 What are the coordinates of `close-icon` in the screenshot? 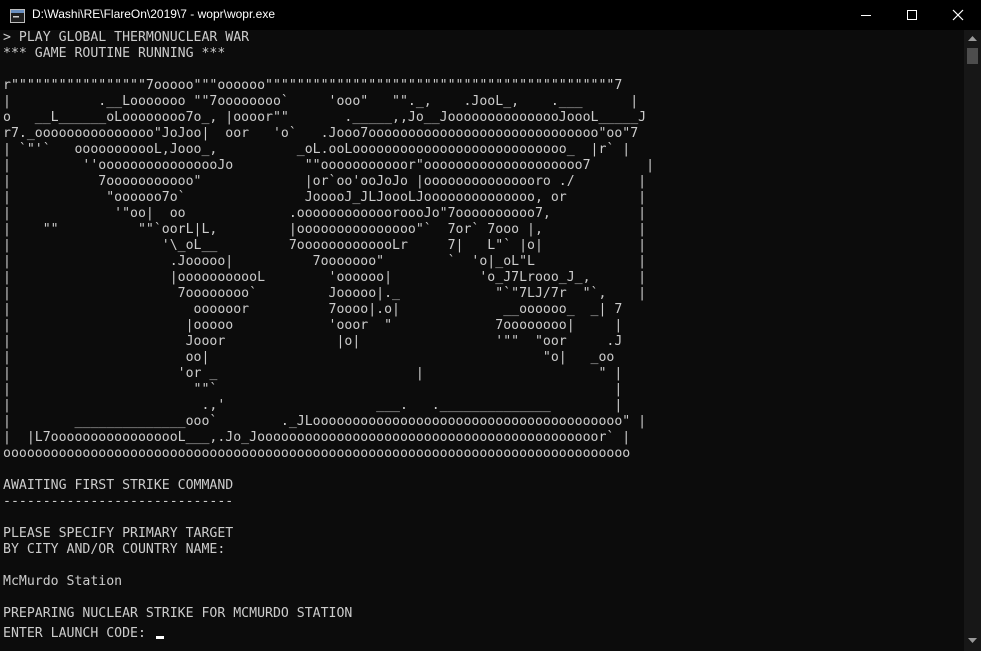 It's located at (958, 15).